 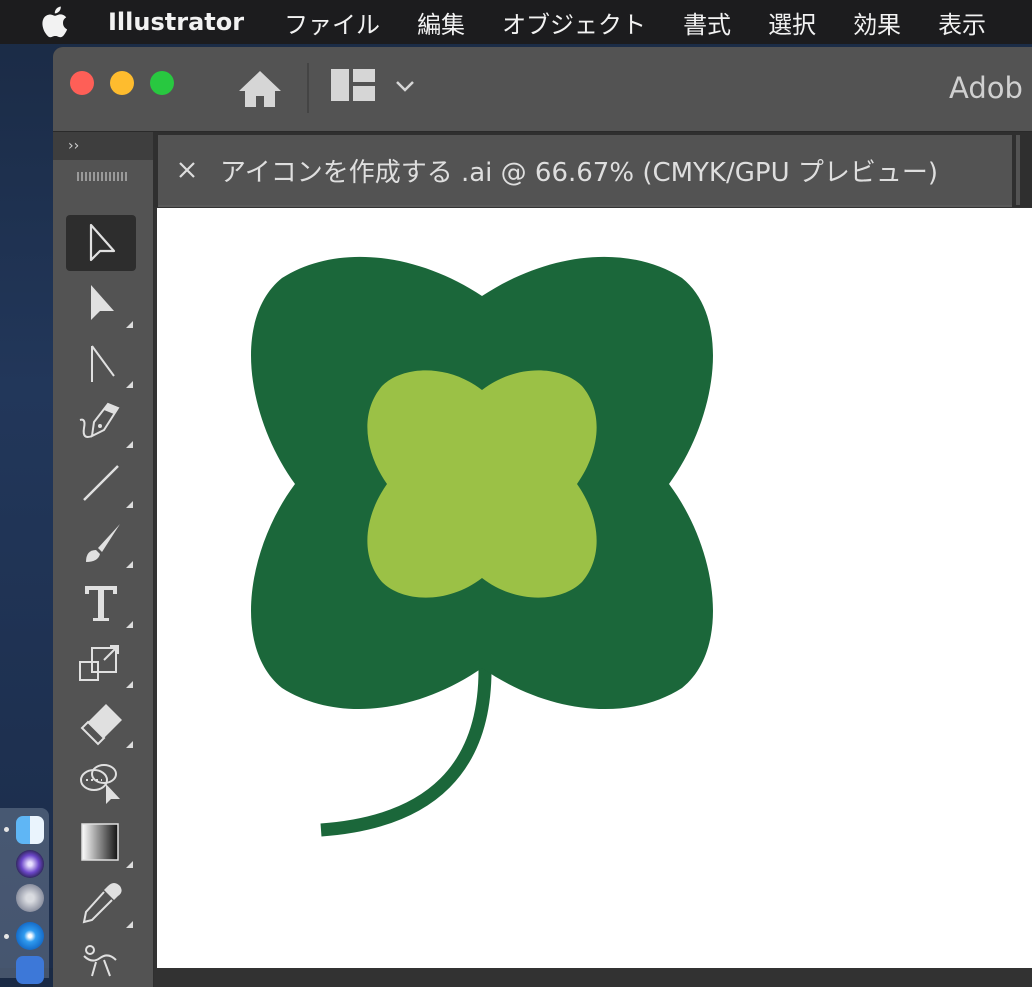 I want to click on menu-effect: 効果, so click(x=877, y=22).